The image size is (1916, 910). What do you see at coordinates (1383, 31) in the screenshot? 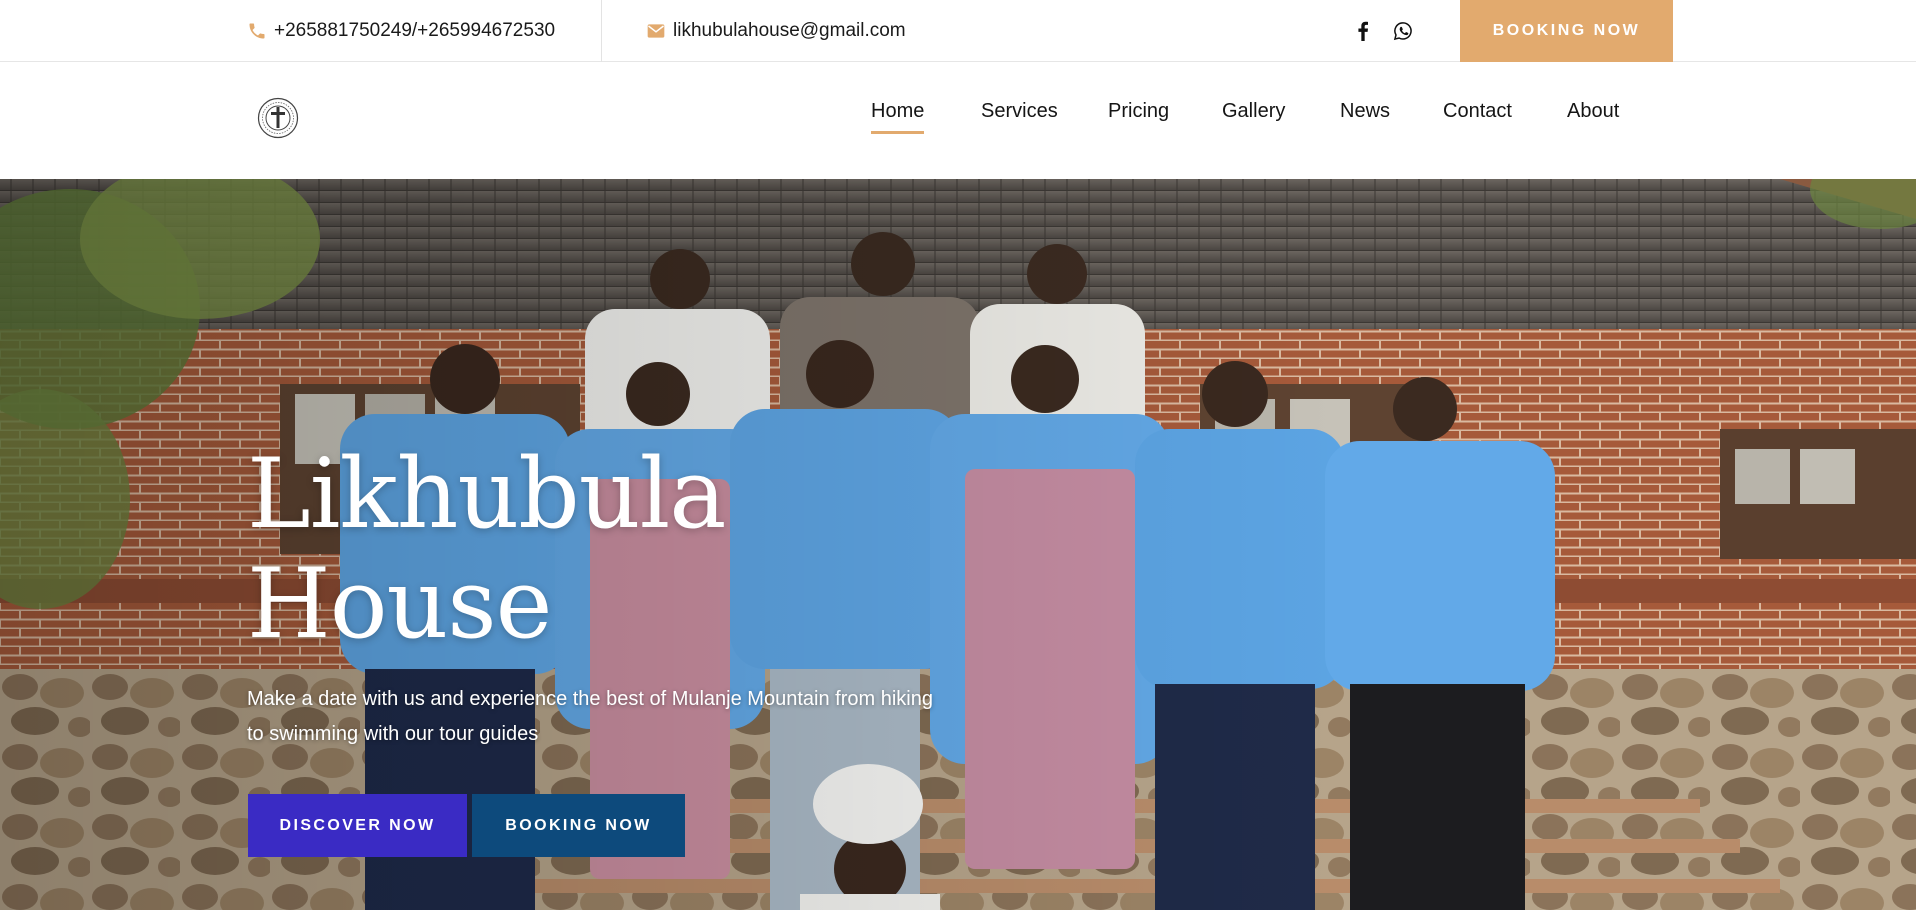
I see `social-links` at bounding box center [1383, 31].